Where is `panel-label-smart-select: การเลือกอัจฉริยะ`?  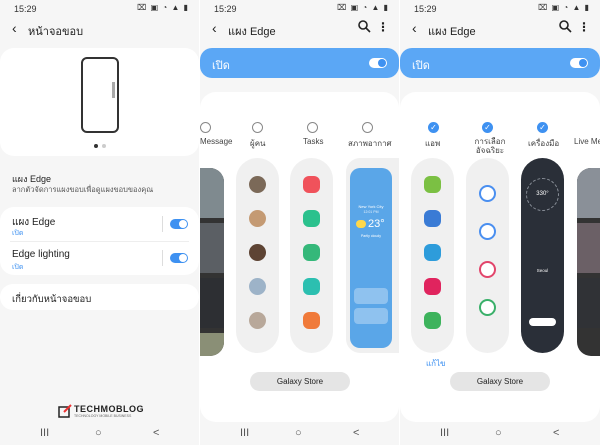 panel-label-smart-select: การเลือกอัจฉริยะ is located at coordinates (490, 146).